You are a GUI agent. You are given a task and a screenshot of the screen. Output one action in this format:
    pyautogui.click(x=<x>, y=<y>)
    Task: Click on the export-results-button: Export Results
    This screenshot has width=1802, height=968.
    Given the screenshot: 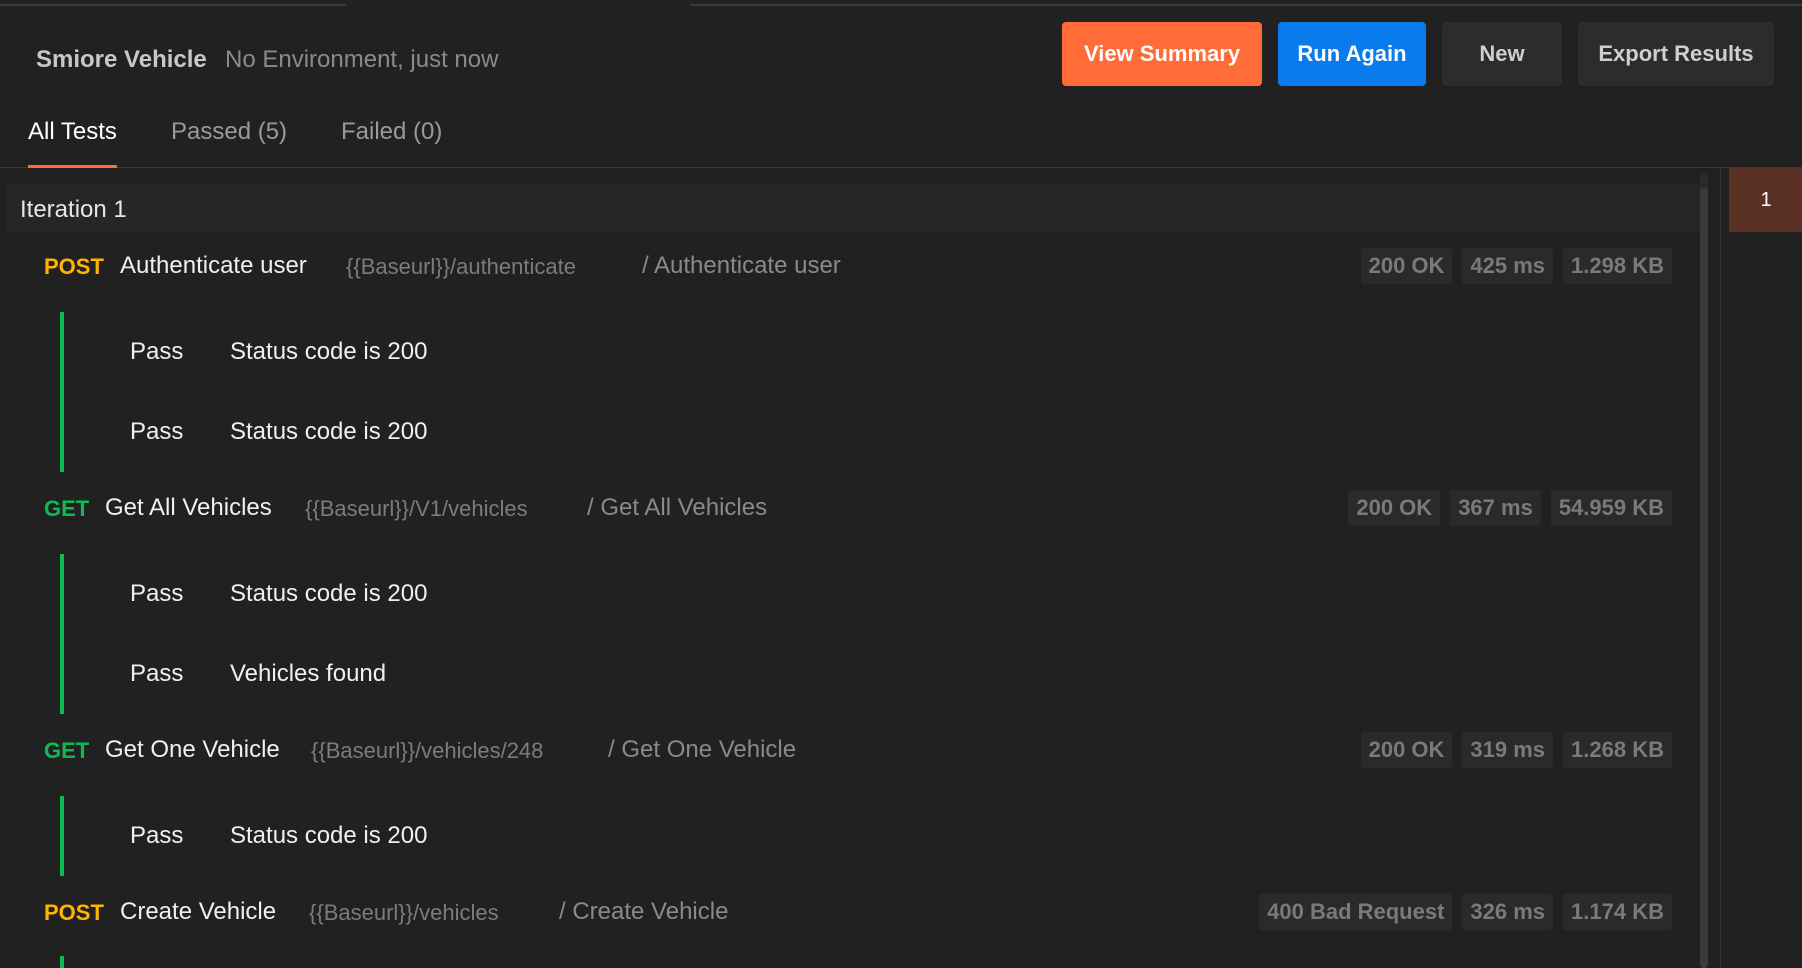 What is the action you would take?
    pyautogui.click(x=1676, y=54)
    